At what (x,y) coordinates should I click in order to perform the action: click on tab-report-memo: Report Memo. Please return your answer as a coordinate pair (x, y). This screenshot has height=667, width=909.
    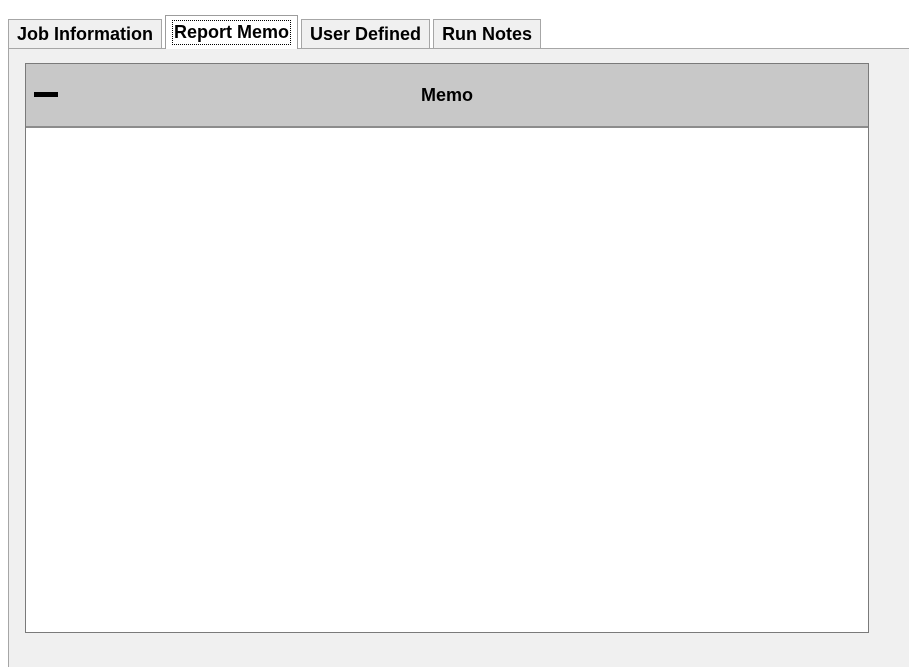
    Looking at the image, I should click on (232, 32).